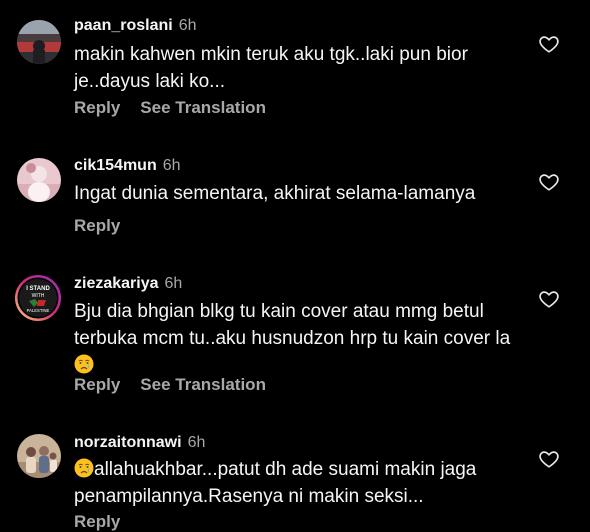 The height and width of the screenshot is (532, 590). I want to click on username: norzaitonnawi, so click(128, 442).